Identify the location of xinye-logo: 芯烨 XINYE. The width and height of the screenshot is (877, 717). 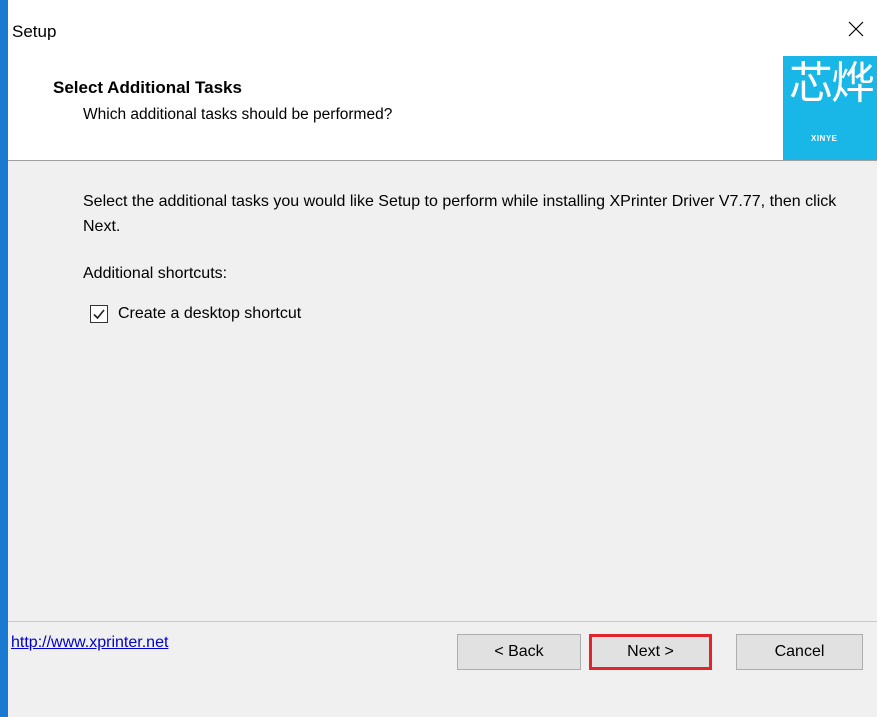
(830, 108).